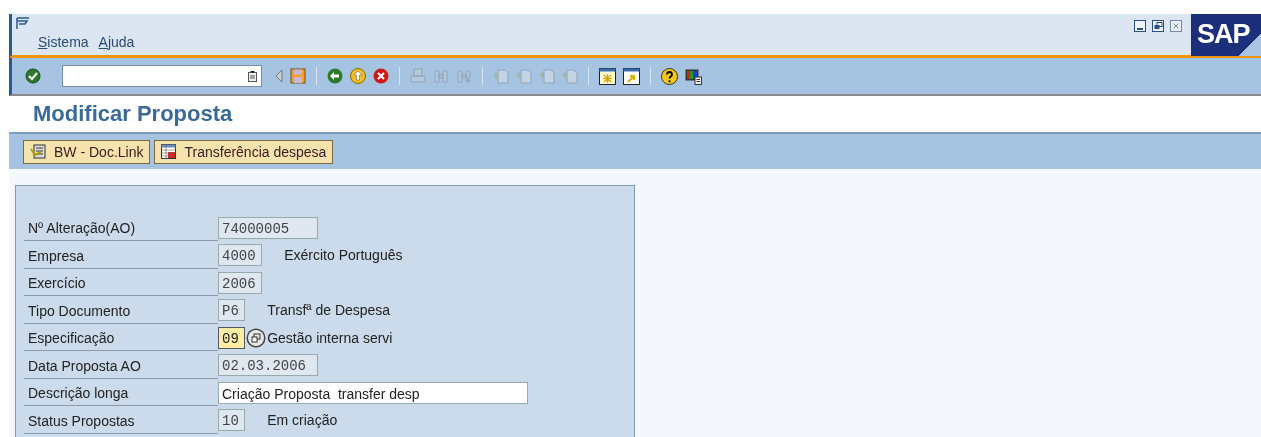 This screenshot has height=437, width=1261. Describe the element at coordinates (240, 282) in the screenshot. I see `input-field: 2006` at that location.